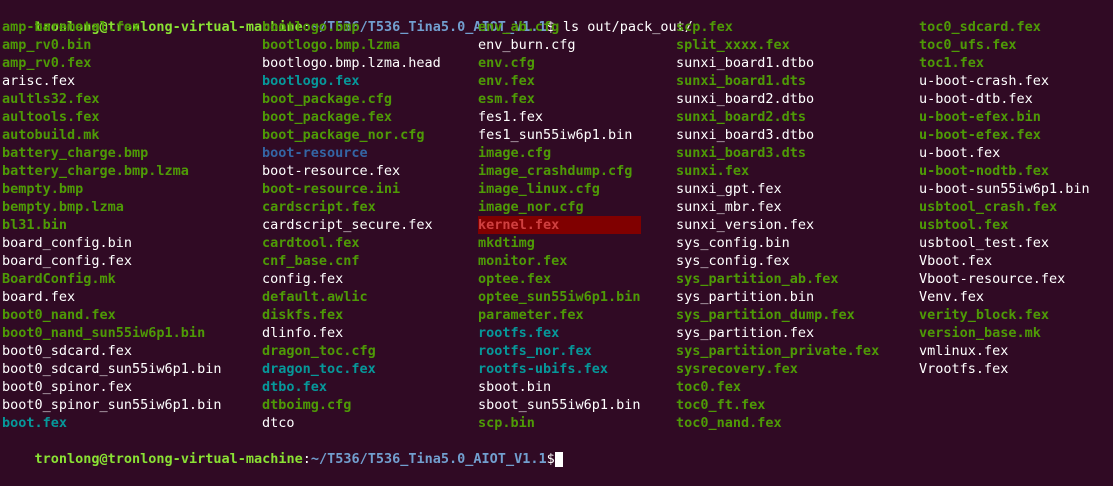  Describe the element at coordinates (733, 261) in the screenshot. I see `file-entry: sys_config.fex` at that location.